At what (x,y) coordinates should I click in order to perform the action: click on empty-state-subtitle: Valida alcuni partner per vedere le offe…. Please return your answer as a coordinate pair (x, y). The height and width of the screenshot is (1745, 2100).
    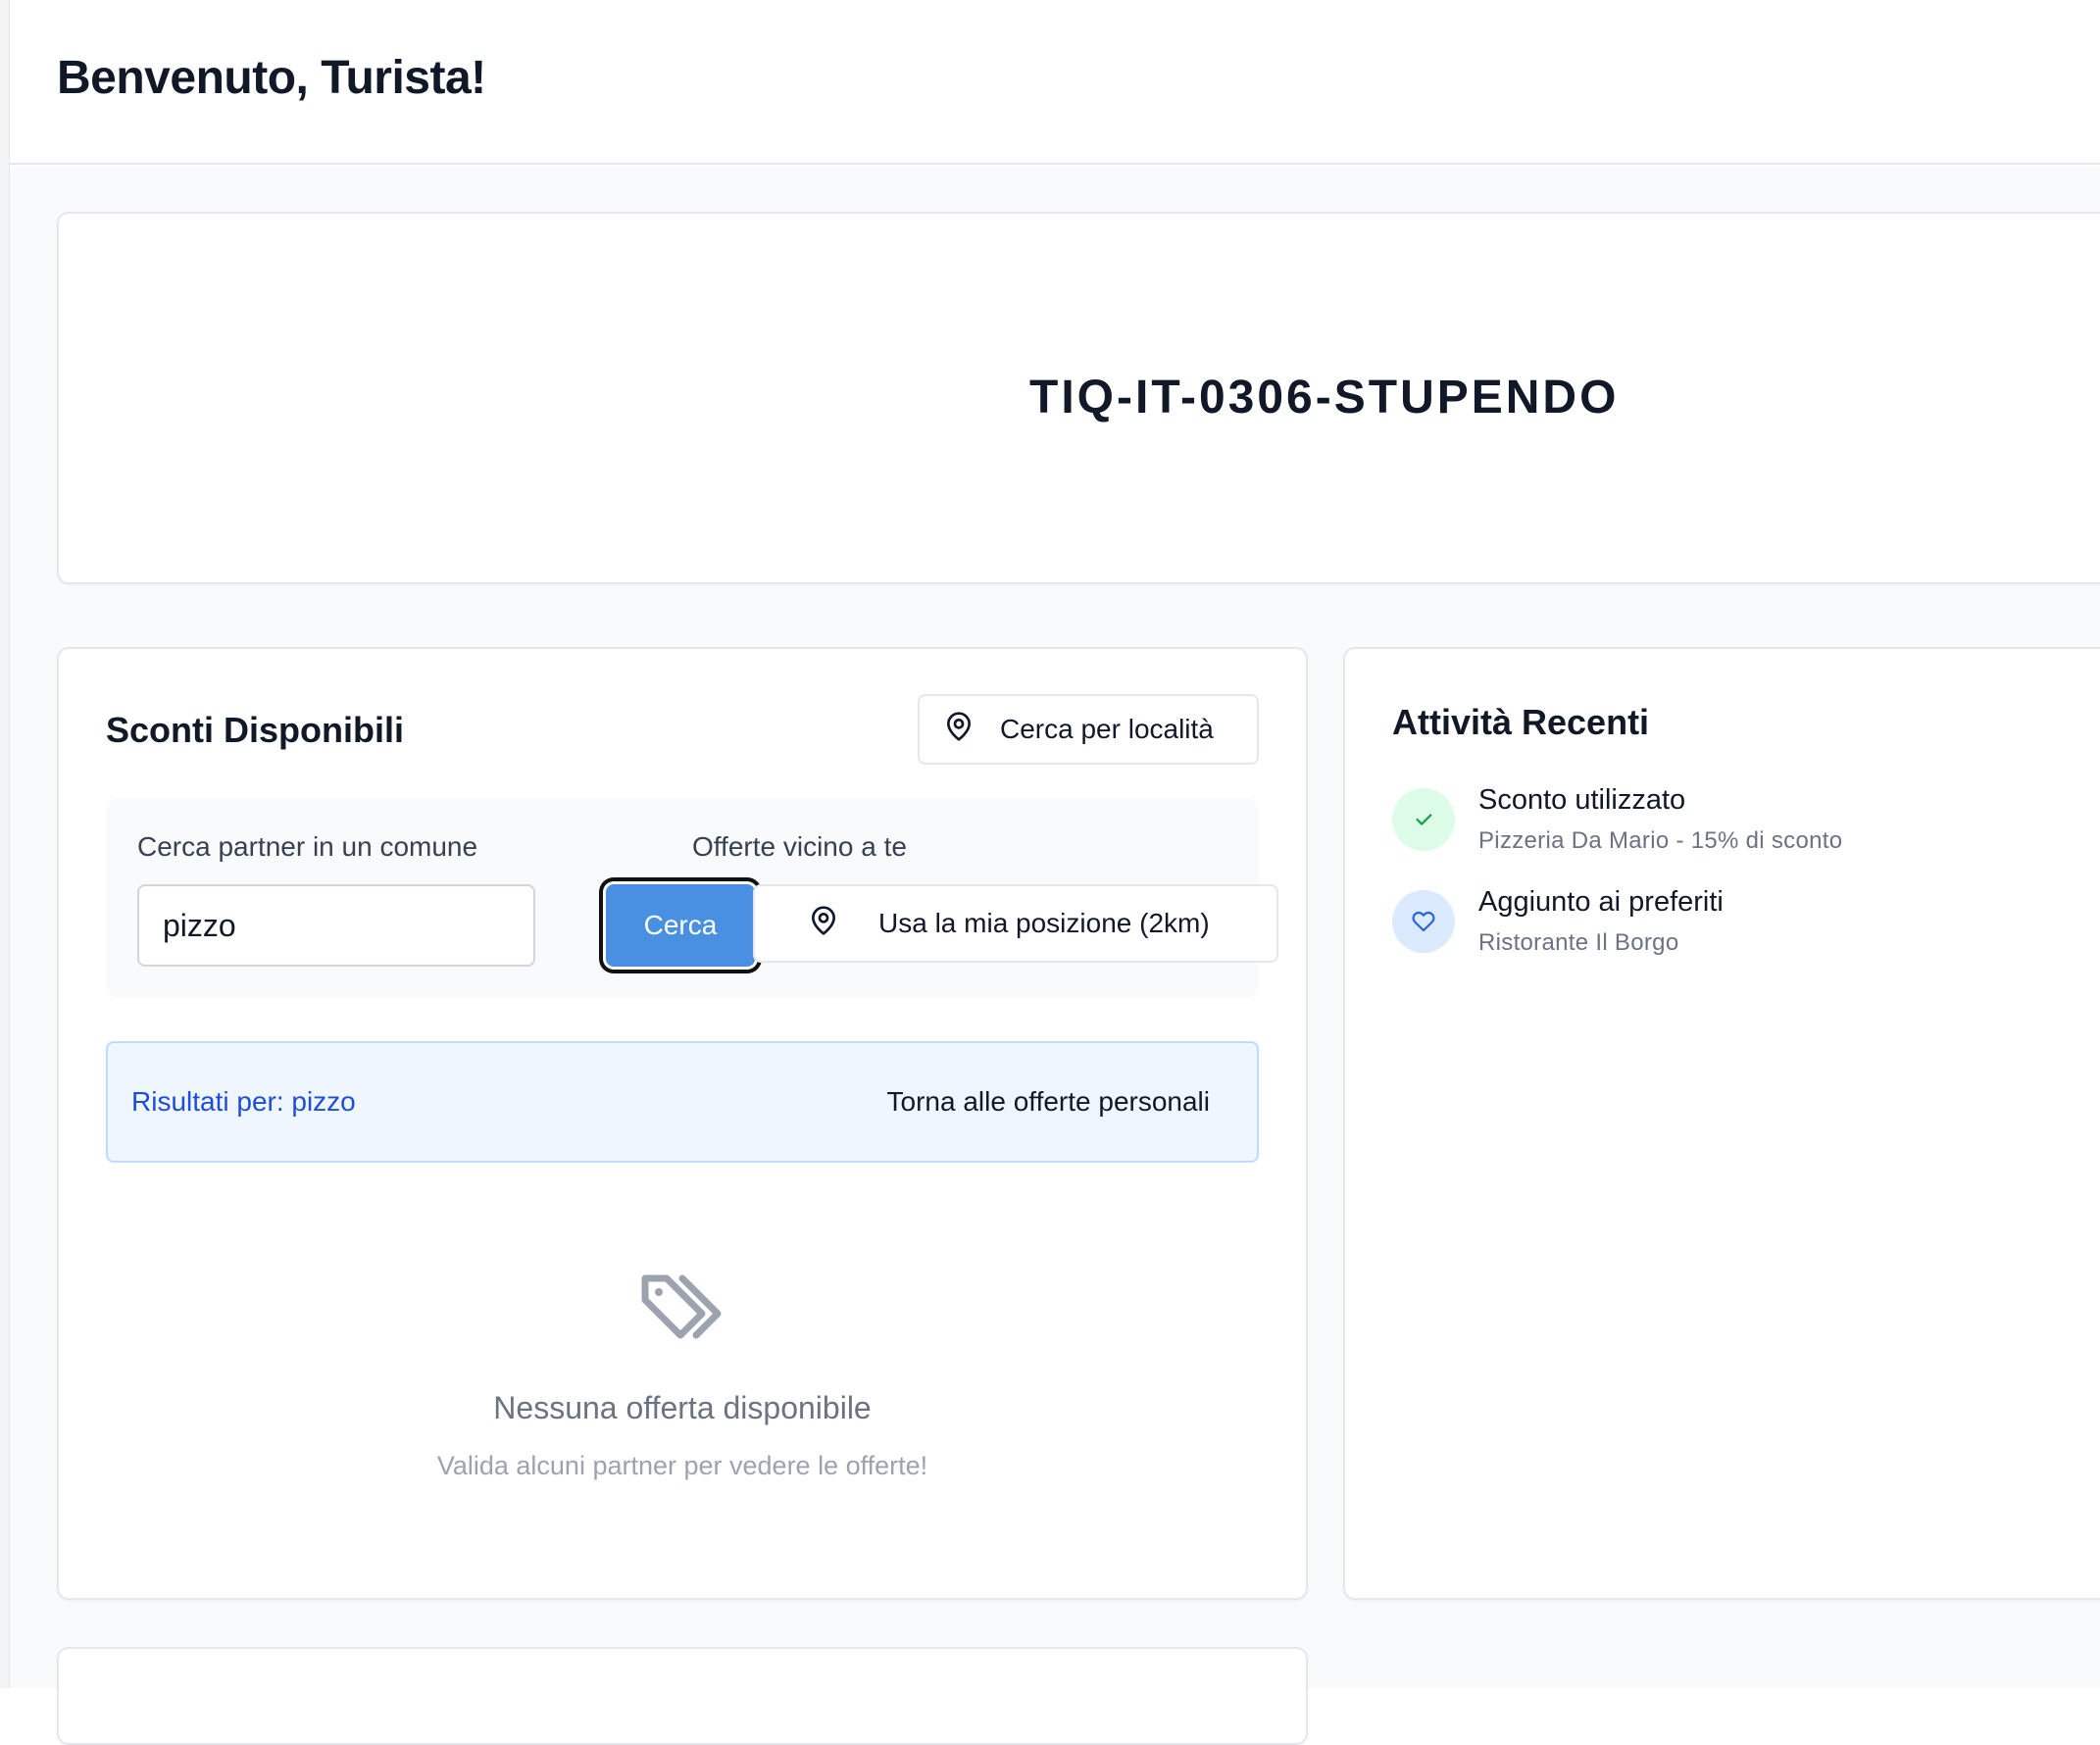
    Looking at the image, I should click on (682, 1465).